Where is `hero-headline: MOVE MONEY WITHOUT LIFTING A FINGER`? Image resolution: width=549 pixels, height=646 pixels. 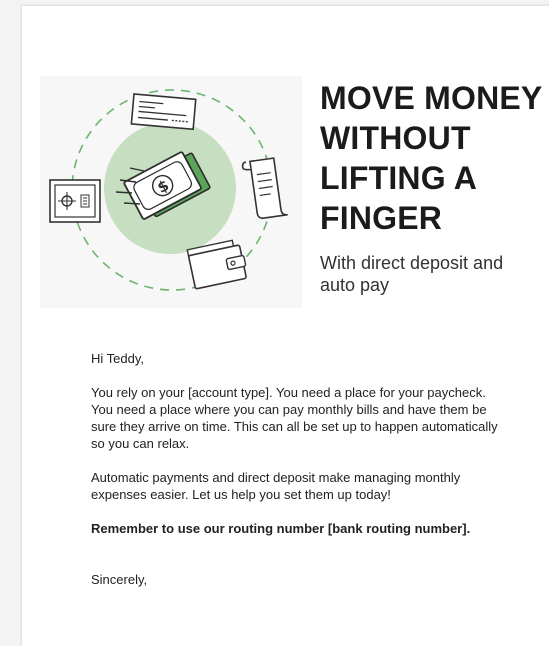
hero-headline: MOVE MONEY WITHOUT LIFTING A FINGER is located at coordinates (431, 158).